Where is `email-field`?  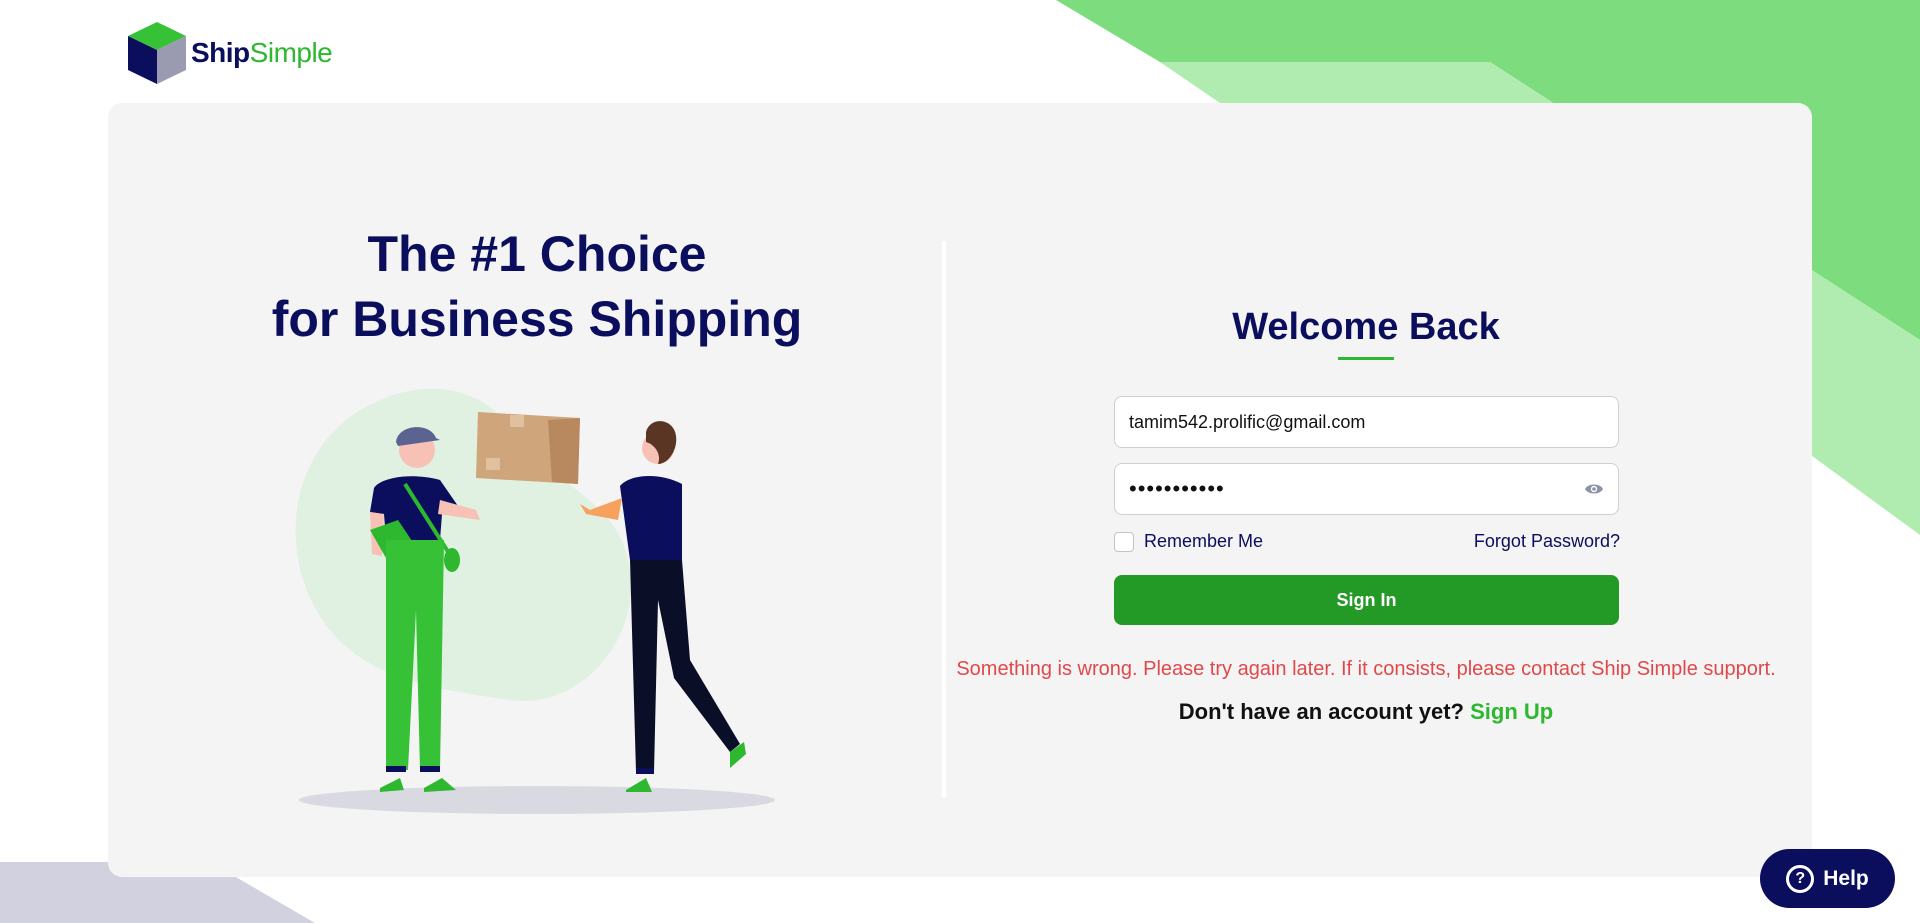 email-field is located at coordinates (1366, 422).